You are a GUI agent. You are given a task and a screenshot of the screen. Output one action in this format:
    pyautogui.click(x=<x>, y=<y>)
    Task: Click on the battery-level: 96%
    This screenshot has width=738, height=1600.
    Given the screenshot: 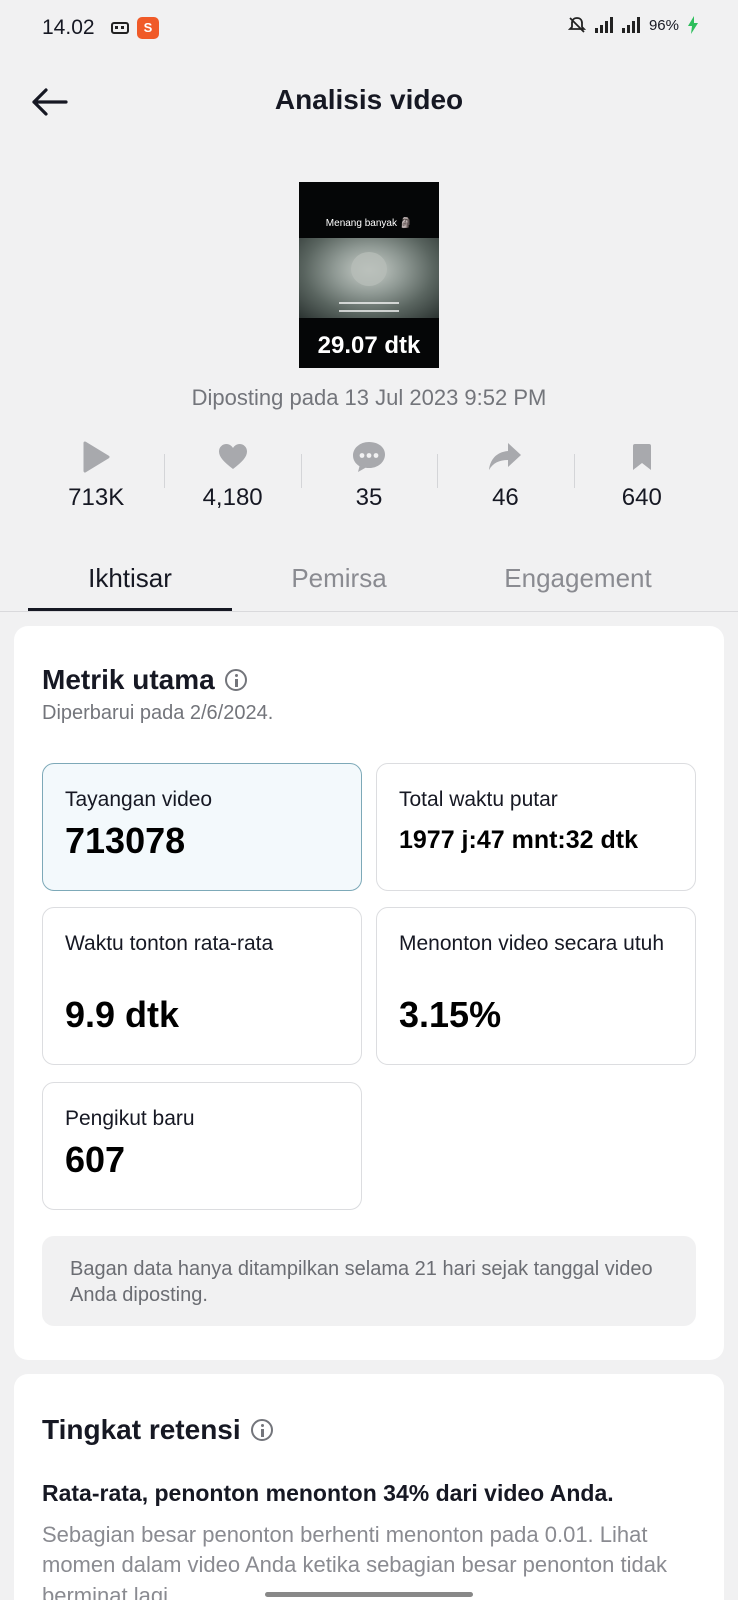 What is the action you would take?
    pyautogui.click(x=663, y=25)
    